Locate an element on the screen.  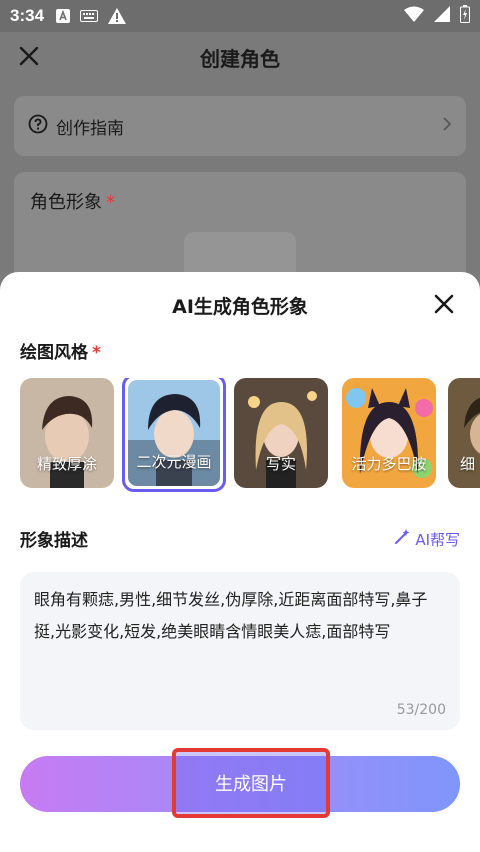
generate-image-label: 生成图片 is located at coordinates (251, 784).